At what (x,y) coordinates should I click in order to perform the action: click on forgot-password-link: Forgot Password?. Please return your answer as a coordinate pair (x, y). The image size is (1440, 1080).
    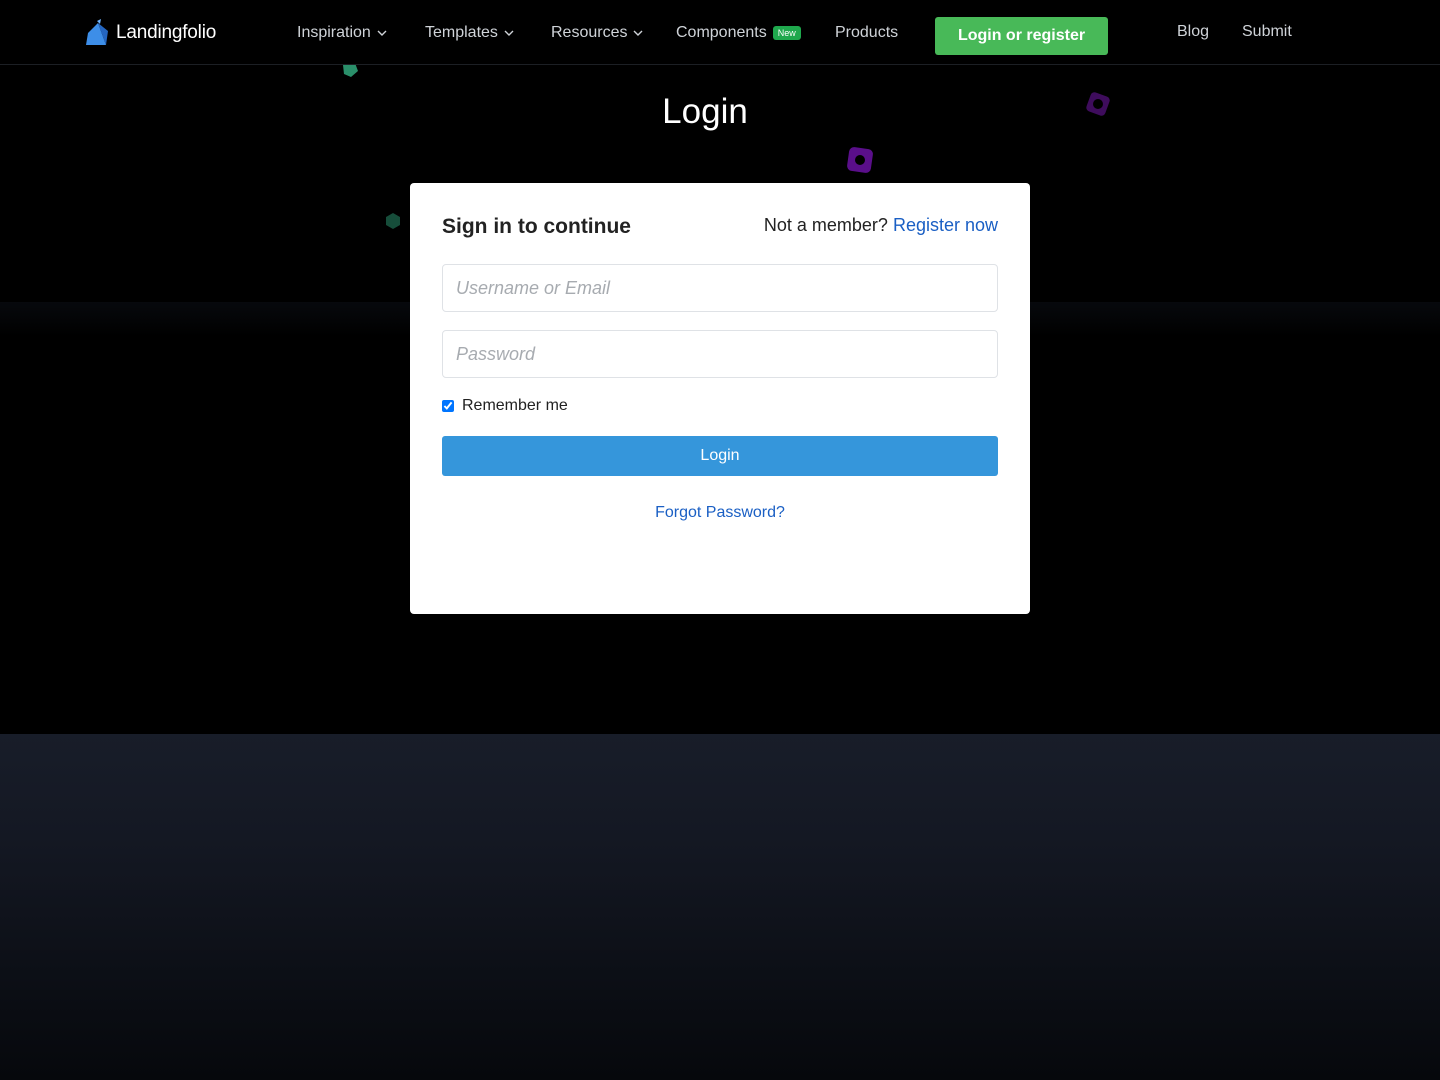
    Looking at the image, I should click on (720, 513).